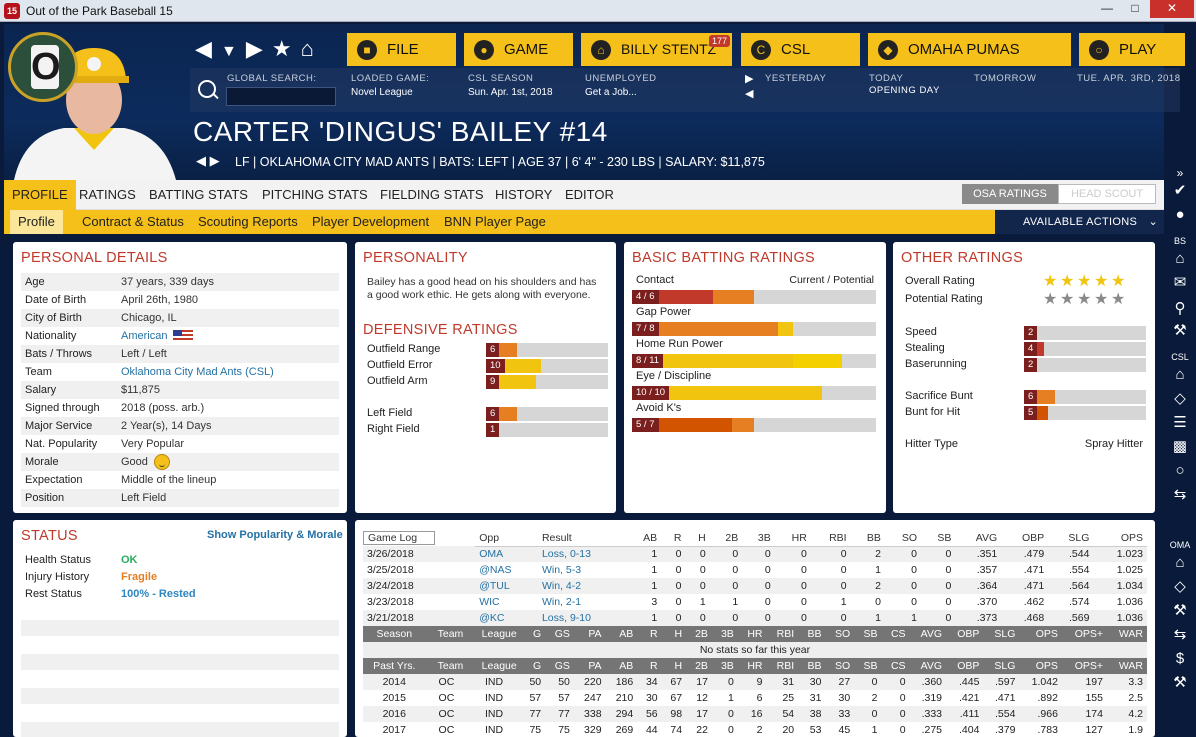 Image resolution: width=1196 pixels, height=737 pixels. Describe the element at coordinates (1107, 9) in the screenshot. I see `minimize-button: —` at that location.